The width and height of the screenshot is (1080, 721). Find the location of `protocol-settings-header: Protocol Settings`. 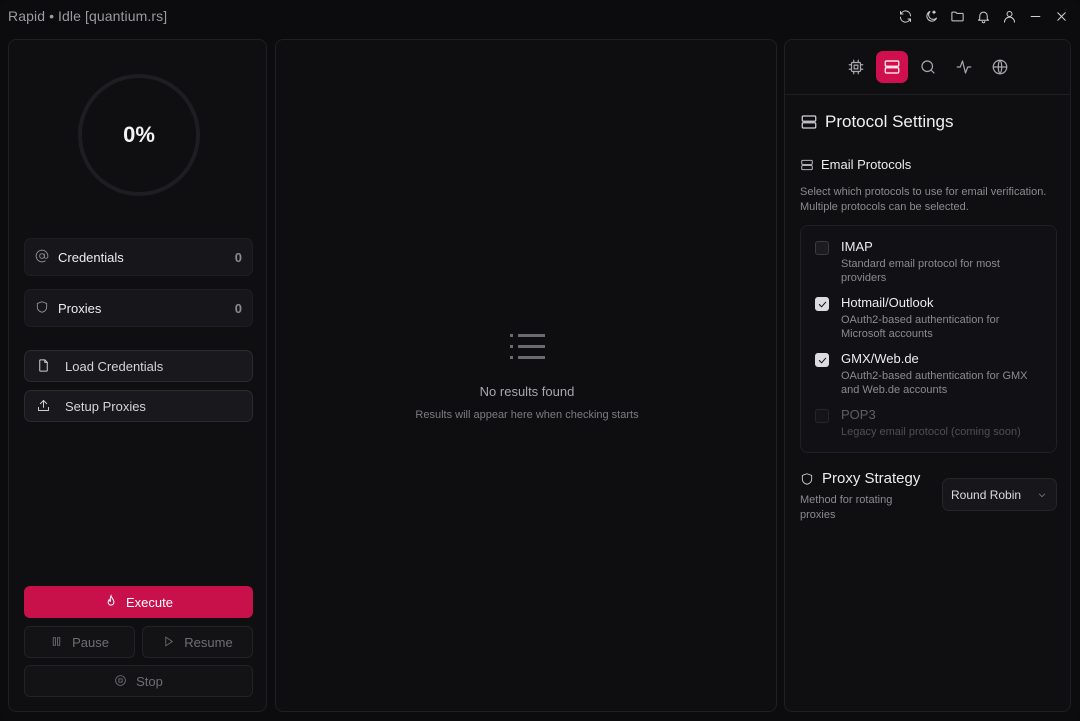

protocol-settings-header: Protocol Settings is located at coordinates (877, 122).